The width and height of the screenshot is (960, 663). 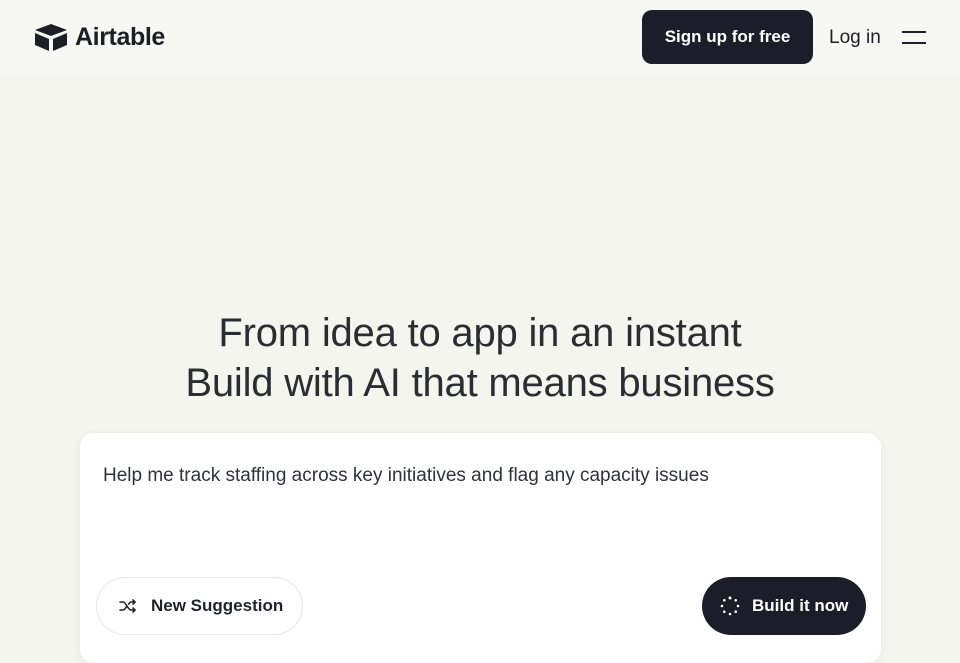 I want to click on airtable-logo: Airtable, so click(x=99, y=37).